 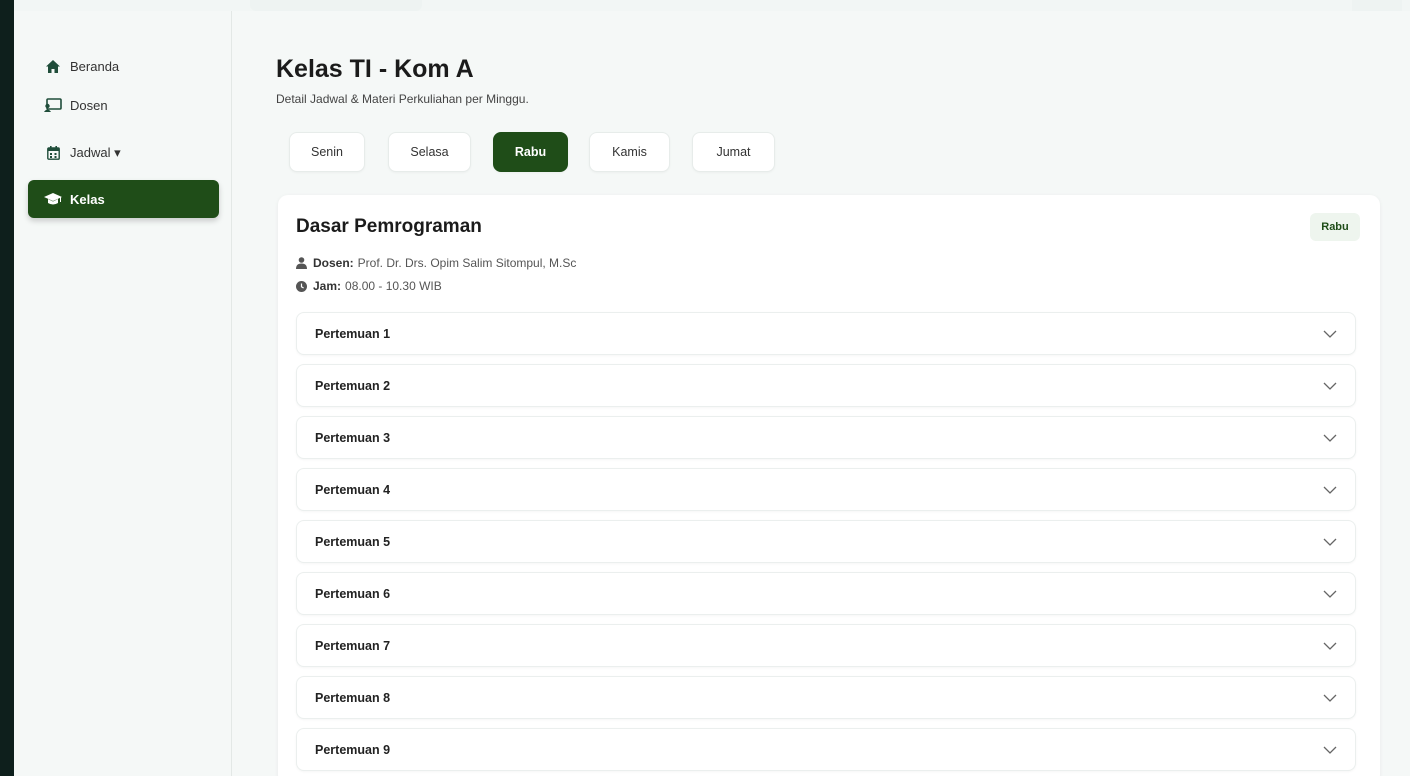 What do you see at coordinates (302, 263) in the screenshot?
I see `user-icon` at bounding box center [302, 263].